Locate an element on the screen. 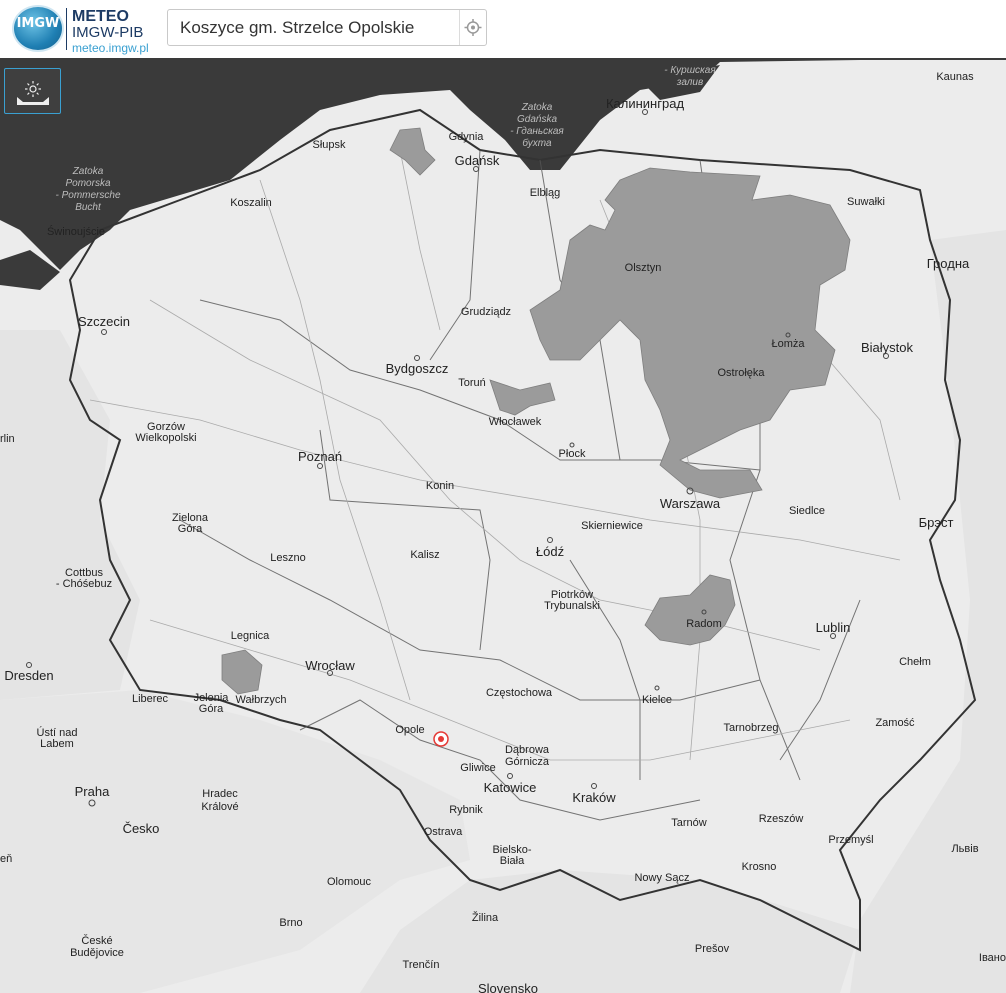 The height and width of the screenshot is (993, 1006). city-skierniewice: Skierniewice is located at coordinates (612, 526).